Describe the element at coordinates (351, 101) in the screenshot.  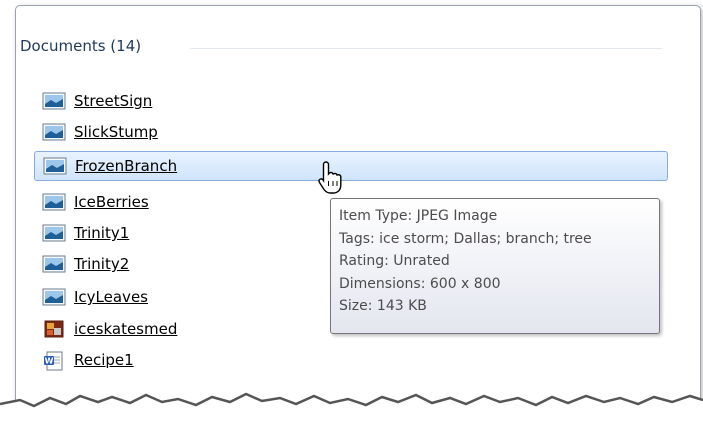
I see `list-item: StreetSign` at that location.